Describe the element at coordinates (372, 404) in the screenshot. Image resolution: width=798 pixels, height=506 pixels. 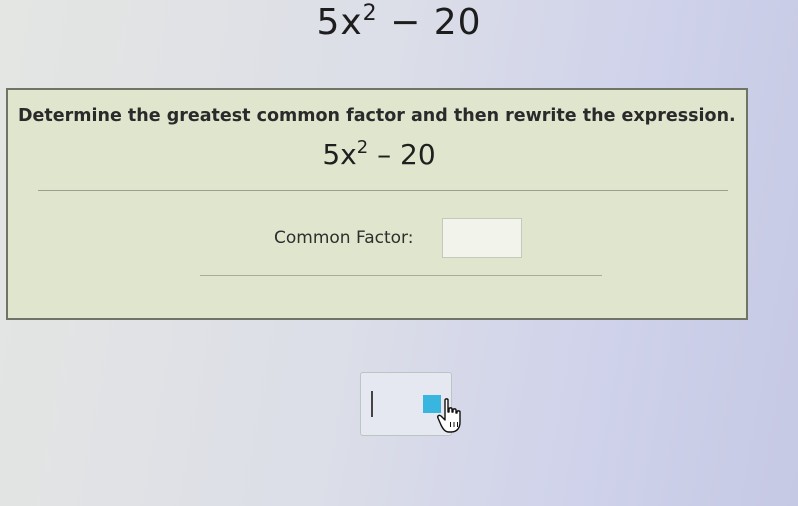
I see `text-caret-icon` at that location.